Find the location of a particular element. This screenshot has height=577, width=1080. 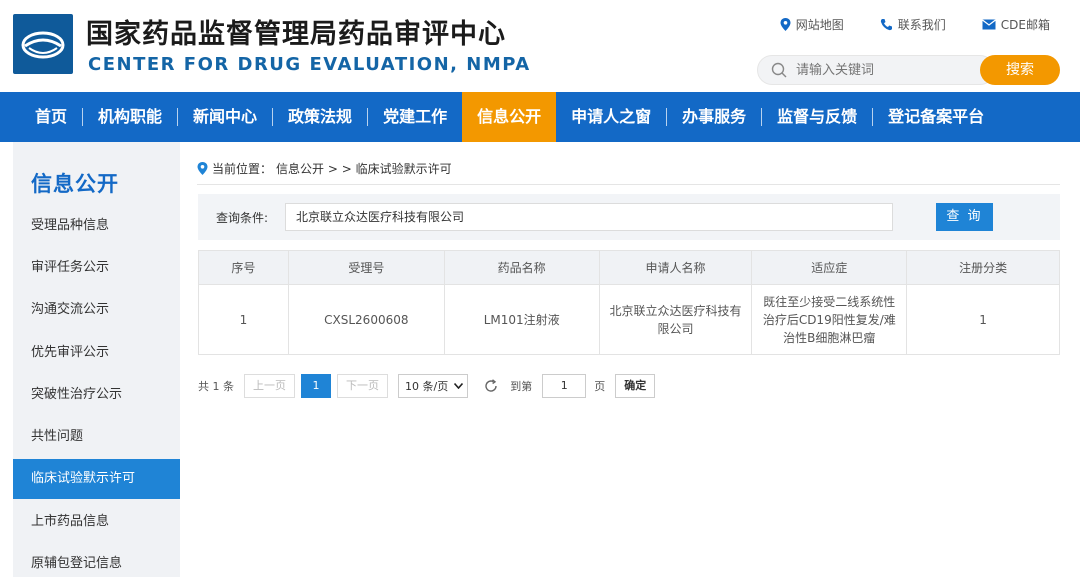

col-header-applicant: 申请人名称 is located at coordinates (675, 267).